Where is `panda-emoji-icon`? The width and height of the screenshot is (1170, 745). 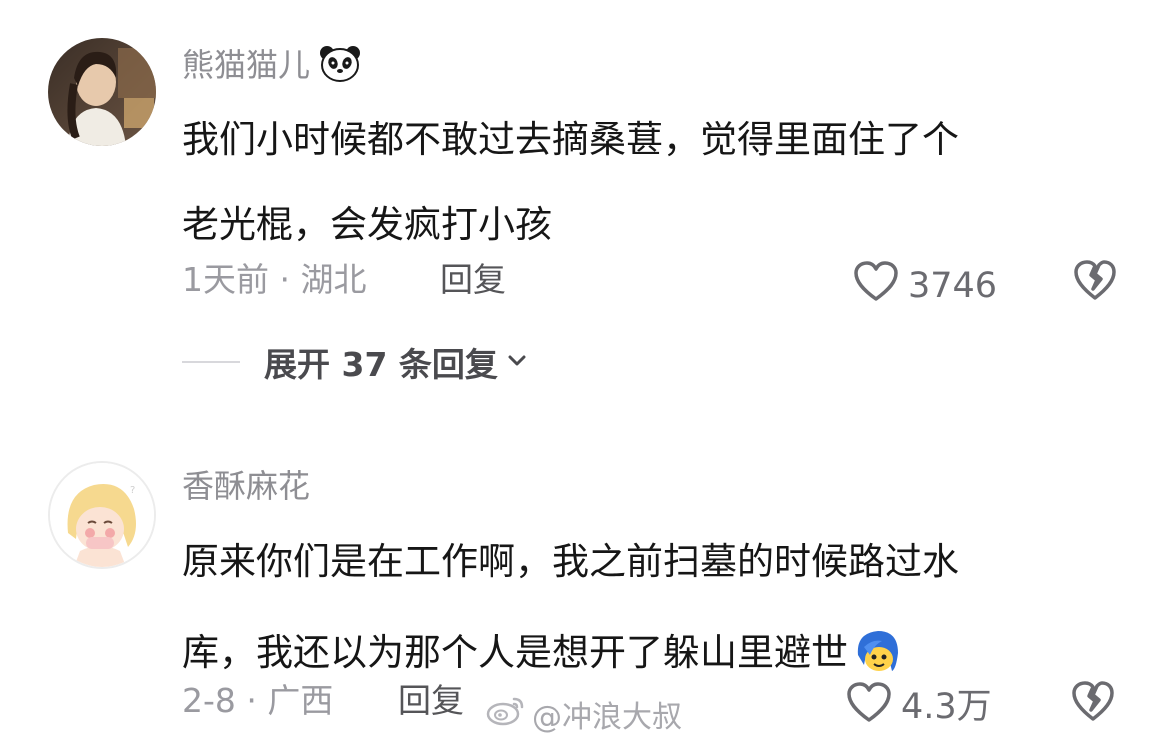
panda-emoji-icon is located at coordinates (340, 67).